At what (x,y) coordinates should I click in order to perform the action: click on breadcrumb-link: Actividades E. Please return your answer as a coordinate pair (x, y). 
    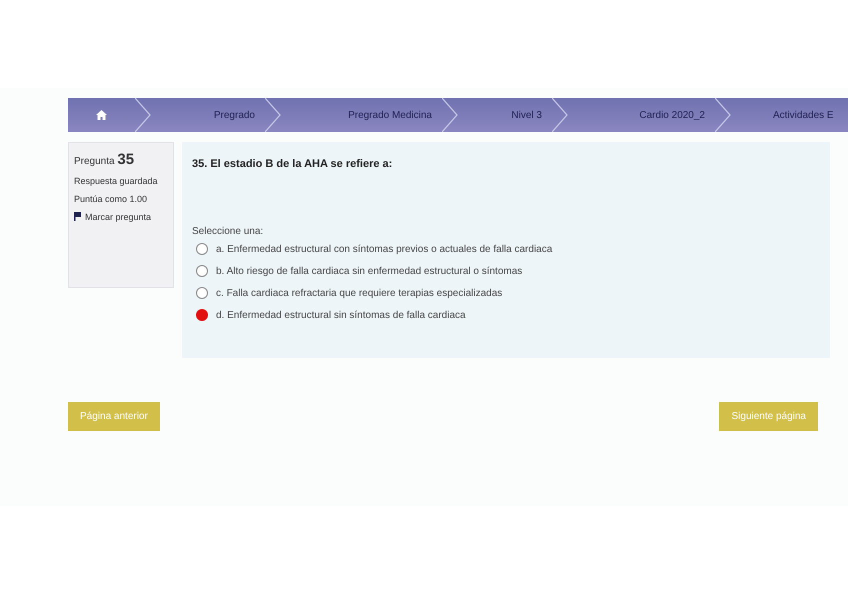
    Looking at the image, I should click on (789, 115).